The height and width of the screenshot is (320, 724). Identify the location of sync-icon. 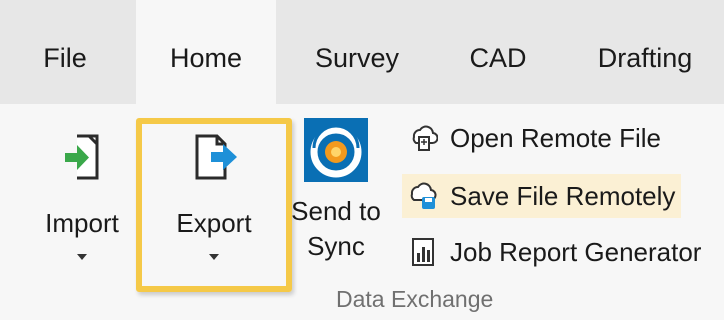
(336, 151).